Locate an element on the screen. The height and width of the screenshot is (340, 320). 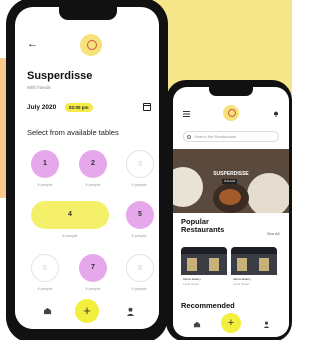
search-icon is located at coordinates (189, 136).